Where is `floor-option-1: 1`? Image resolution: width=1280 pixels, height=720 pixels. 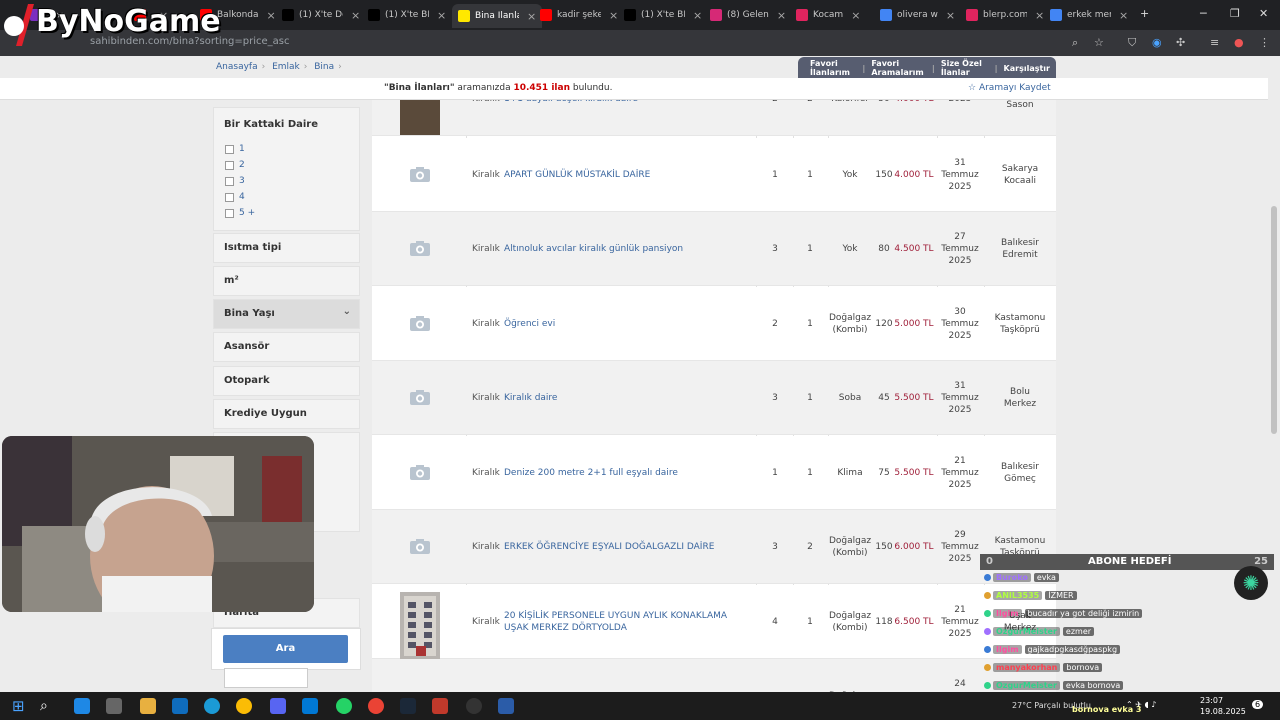 floor-option-1: 1 is located at coordinates (235, 149).